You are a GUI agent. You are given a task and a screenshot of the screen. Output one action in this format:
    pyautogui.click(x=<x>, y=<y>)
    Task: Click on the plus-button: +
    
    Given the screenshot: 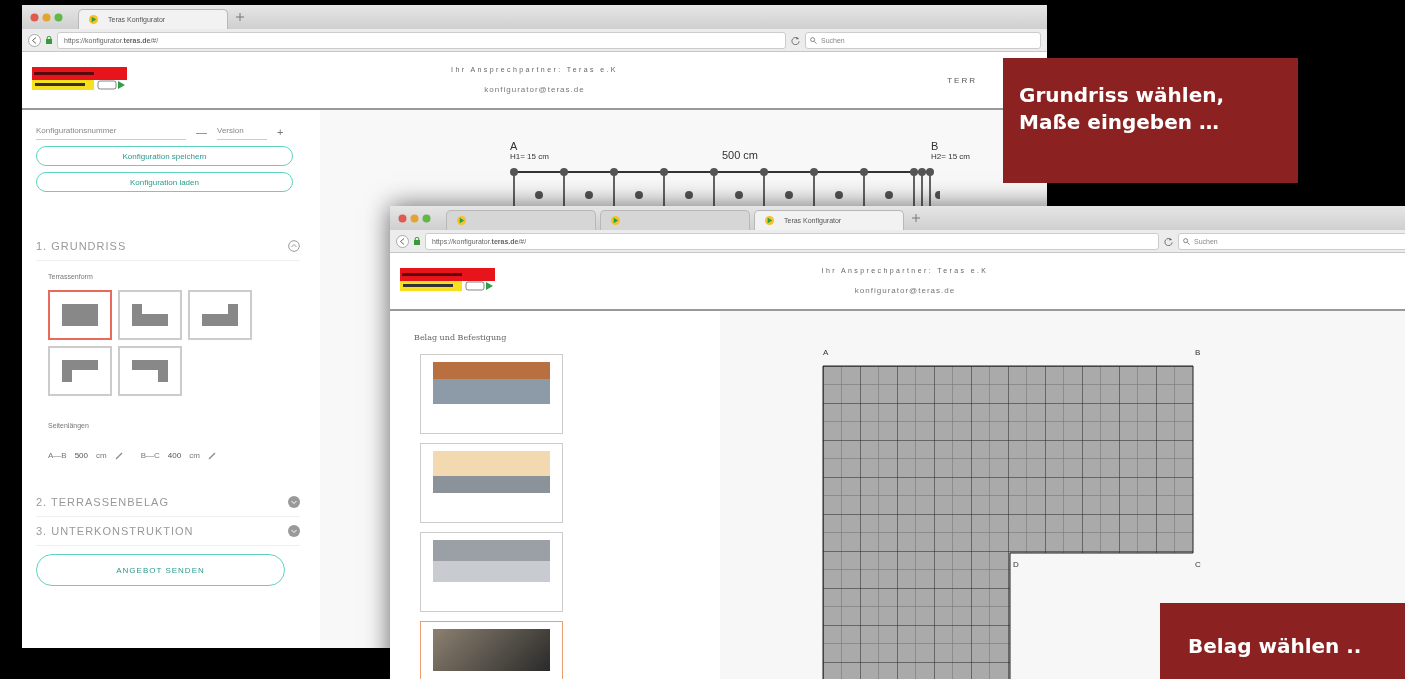 What is the action you would take?
    pyautogui.click(x=280, y=132)
    